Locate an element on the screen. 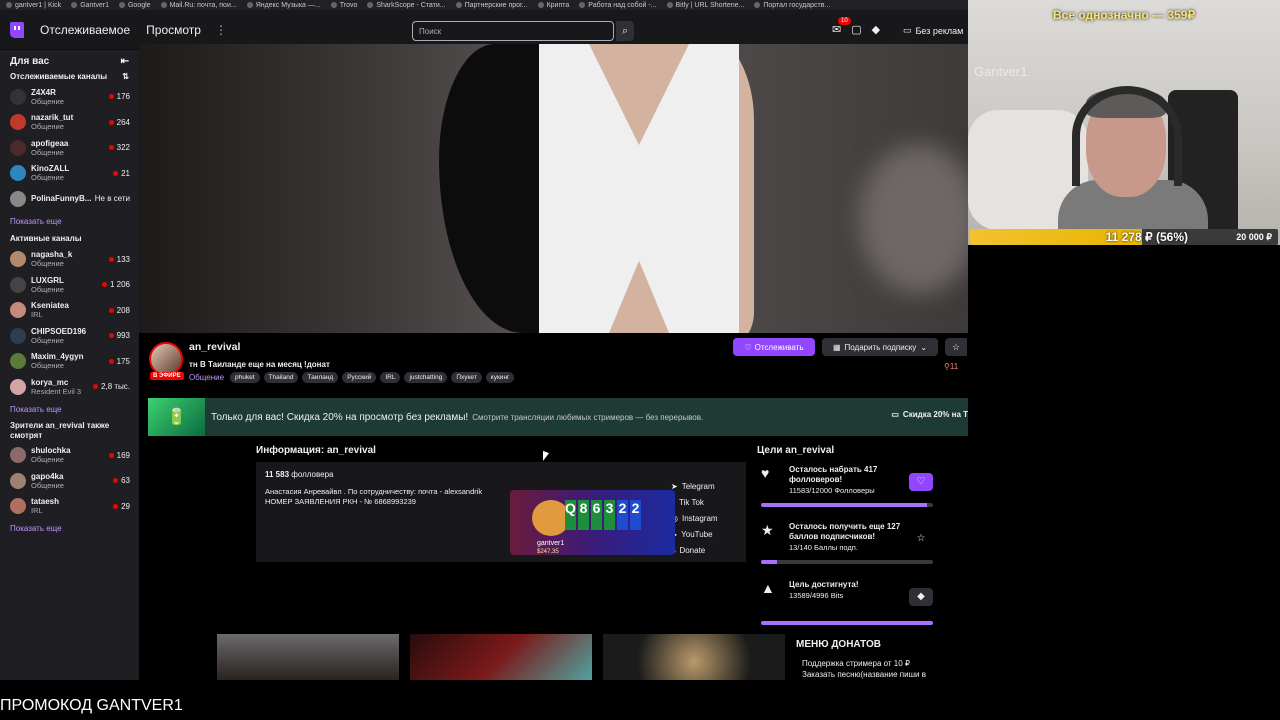 Image resolution: width=1280 pixels, height=720 pixels. bits-goal-button: ◆ is located at coordinates (921, 597).